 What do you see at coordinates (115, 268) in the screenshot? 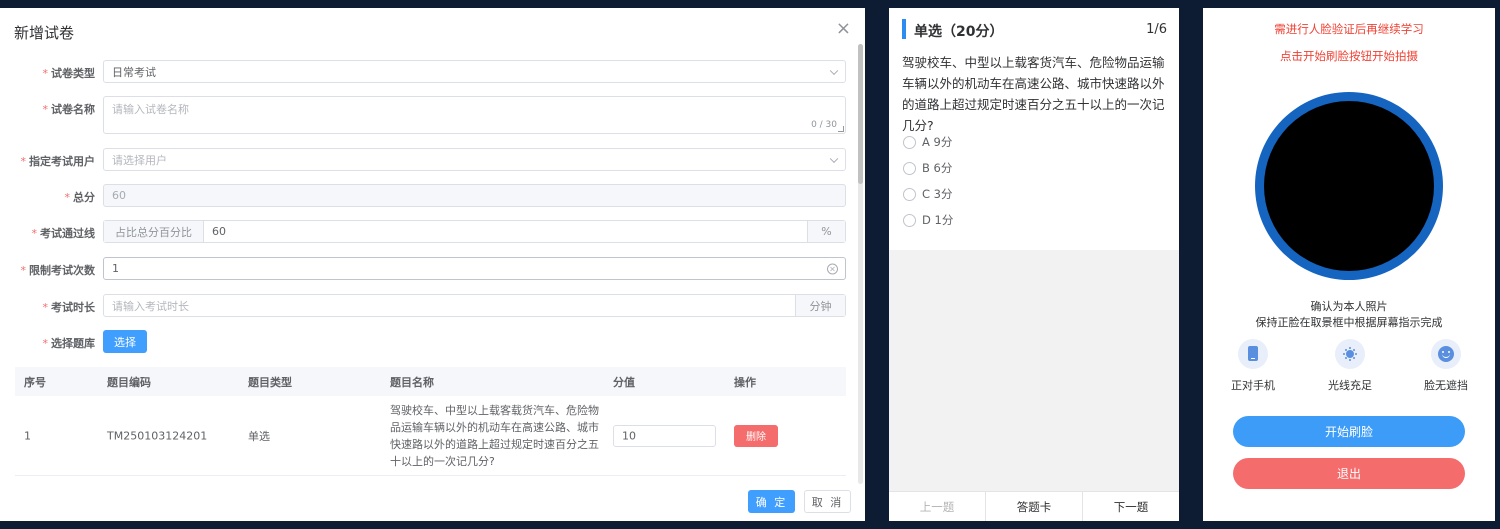
I see `attempts-value: 1` at bounding box center [115, 268].